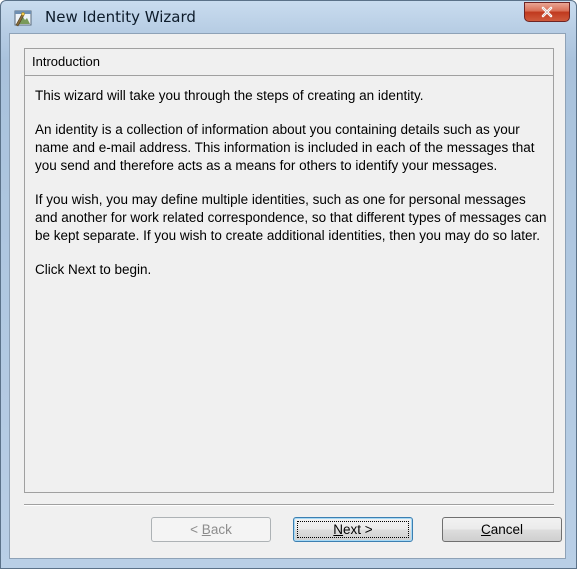  Describe the element at coordinates (206, 529) in the screenshot. I see `back-button-accelerator: B` at that location.